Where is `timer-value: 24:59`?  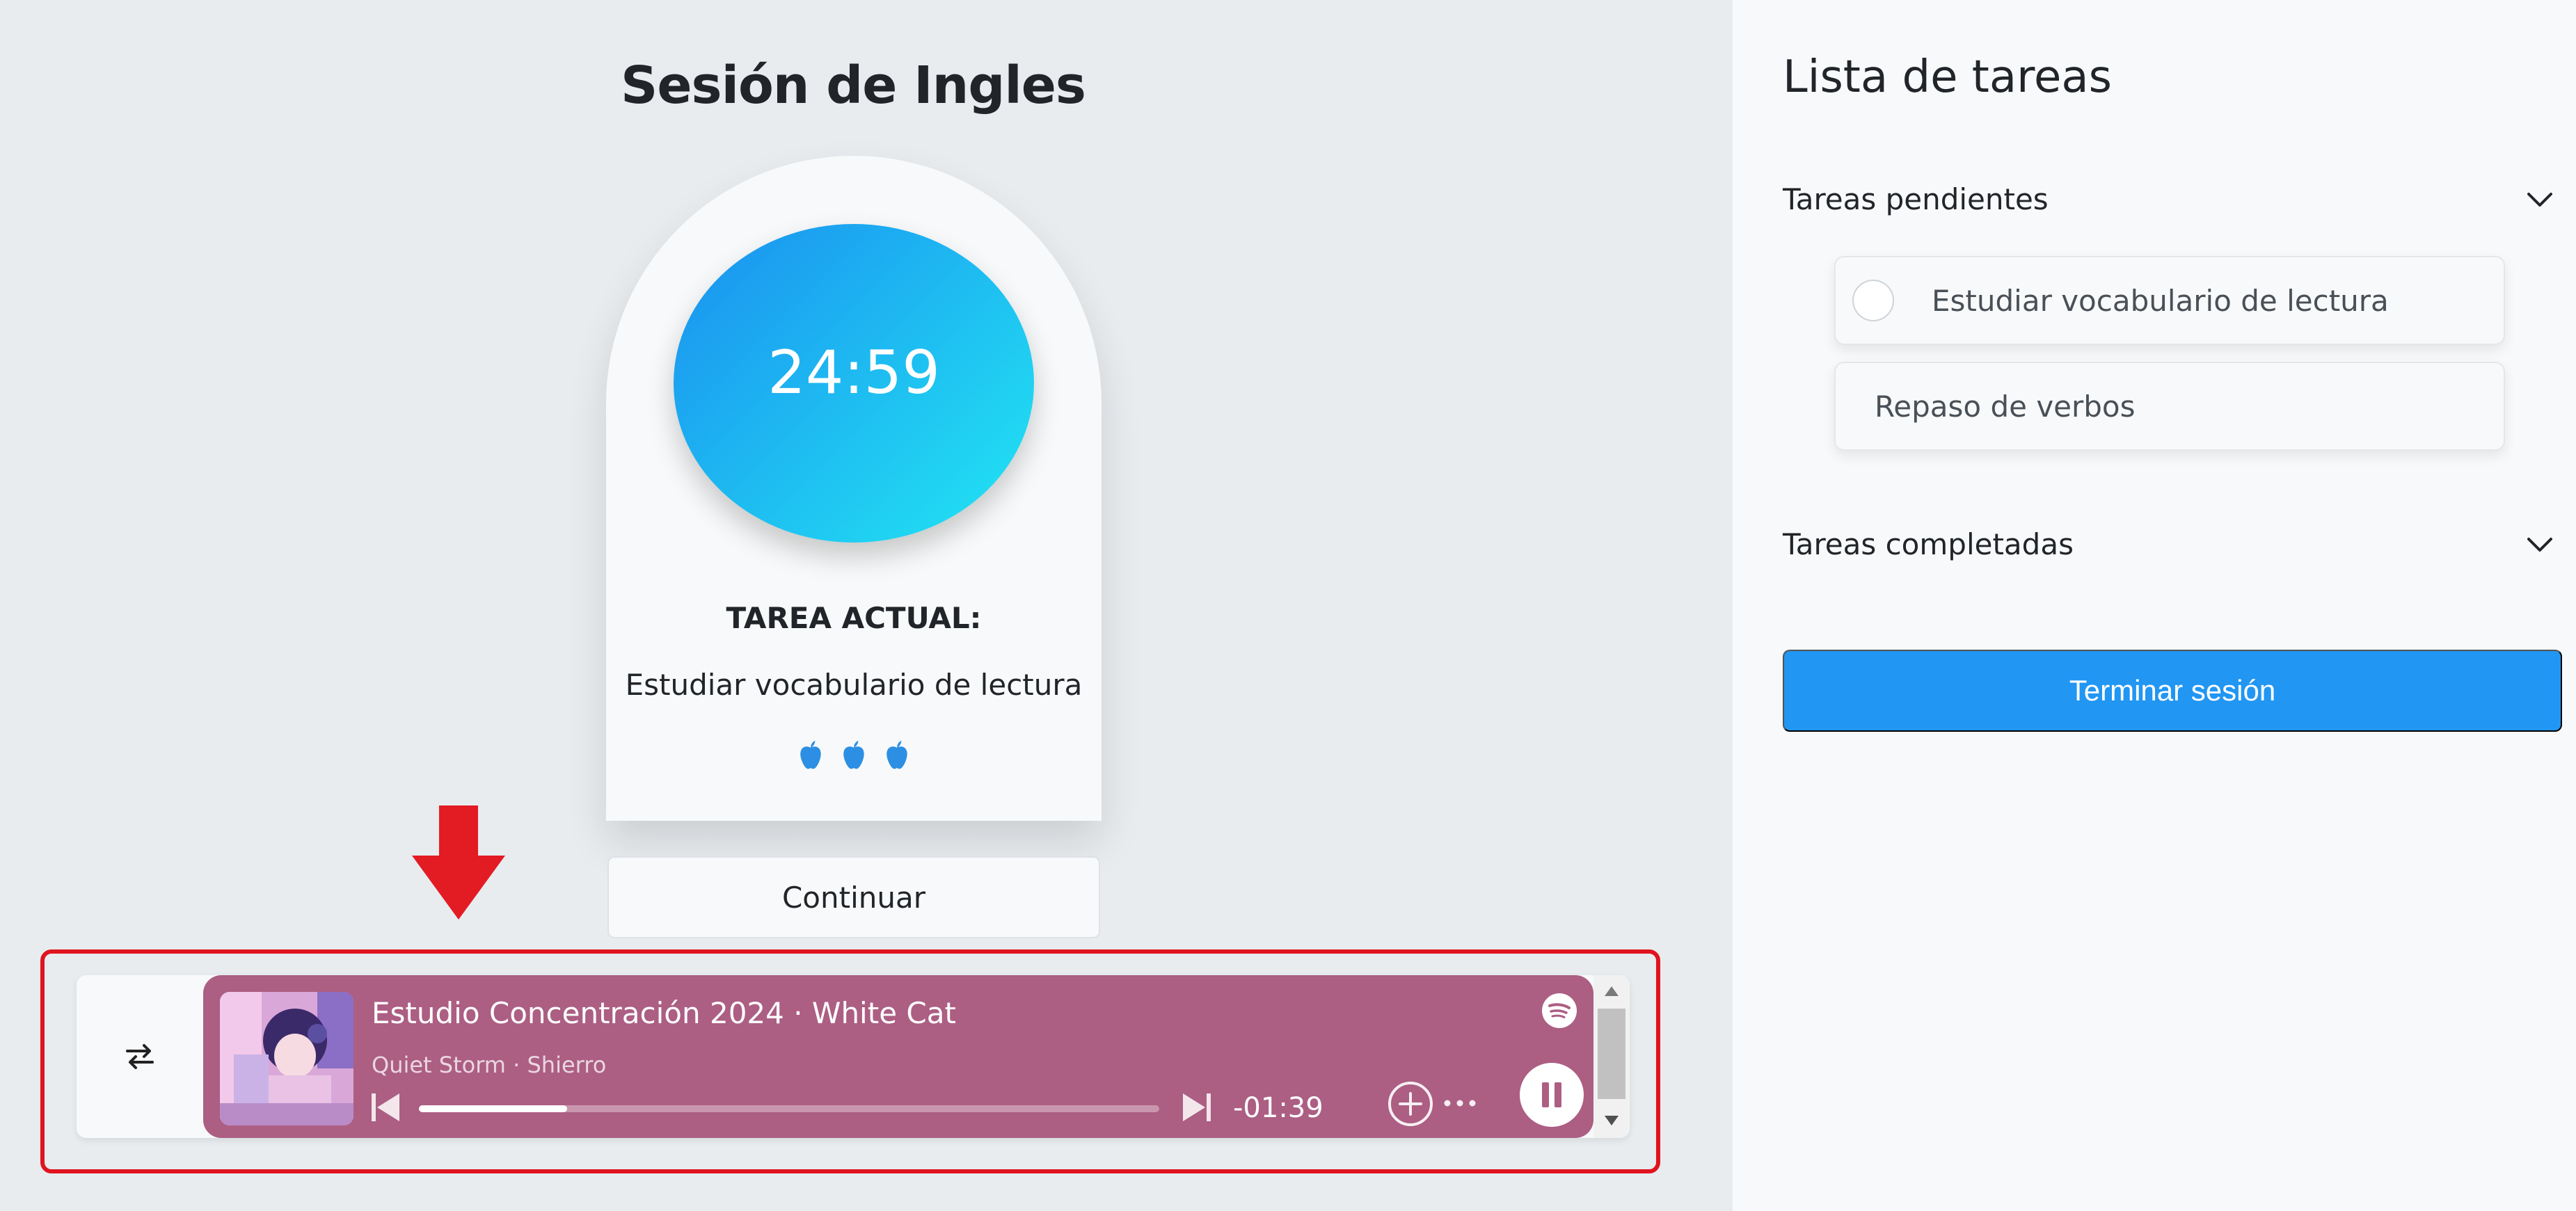
timer-value: 24:59 is located at coordinates (854, 373).